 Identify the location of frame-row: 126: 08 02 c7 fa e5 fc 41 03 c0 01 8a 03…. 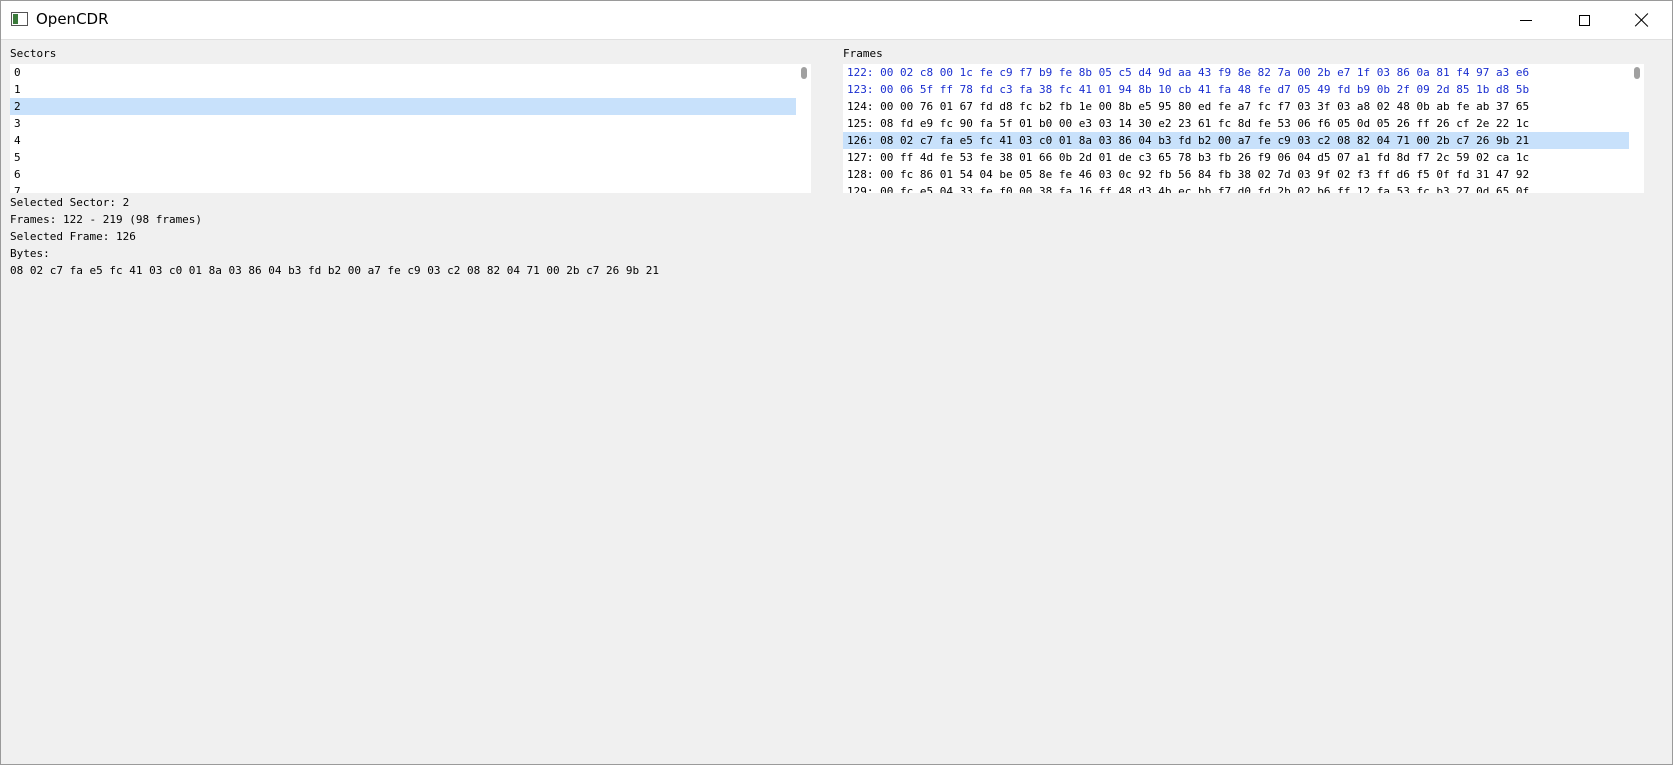
(1236, 140).